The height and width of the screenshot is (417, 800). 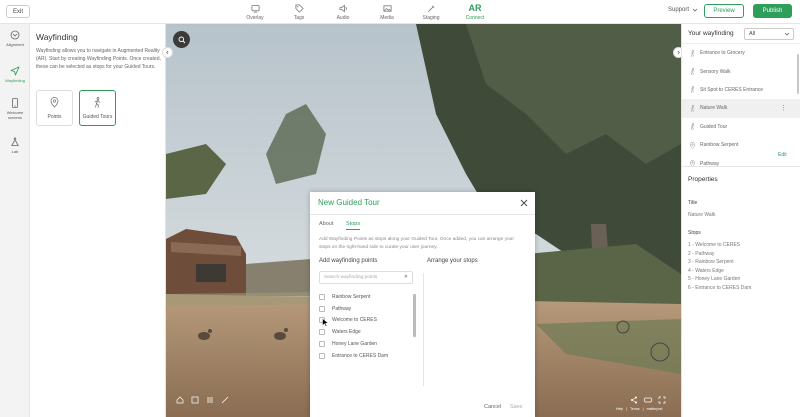 What do you see at coordinates (406, 277) in the screenshot?
I see `clear-search-icon: ✕` at bounding box center [406, 277].